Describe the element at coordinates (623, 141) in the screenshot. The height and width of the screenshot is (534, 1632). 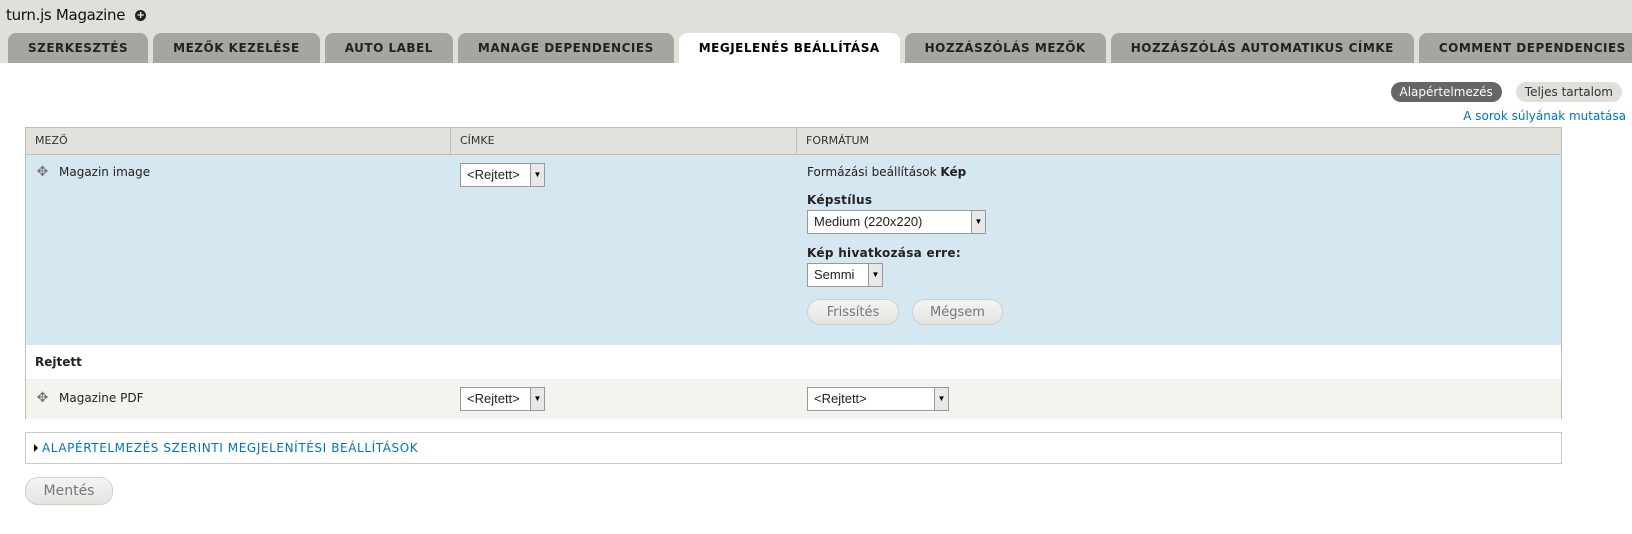
I see `header-label: CÍMKE` at that location.